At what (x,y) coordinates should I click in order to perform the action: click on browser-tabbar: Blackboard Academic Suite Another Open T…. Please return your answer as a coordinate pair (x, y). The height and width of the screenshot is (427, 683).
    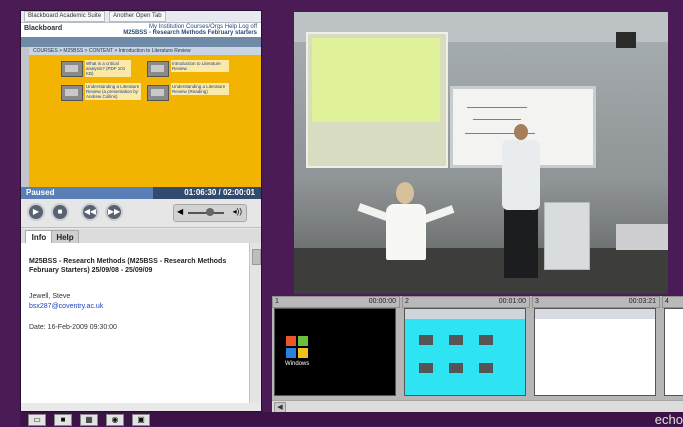
    Looking at the image, I should click on (141, 17).